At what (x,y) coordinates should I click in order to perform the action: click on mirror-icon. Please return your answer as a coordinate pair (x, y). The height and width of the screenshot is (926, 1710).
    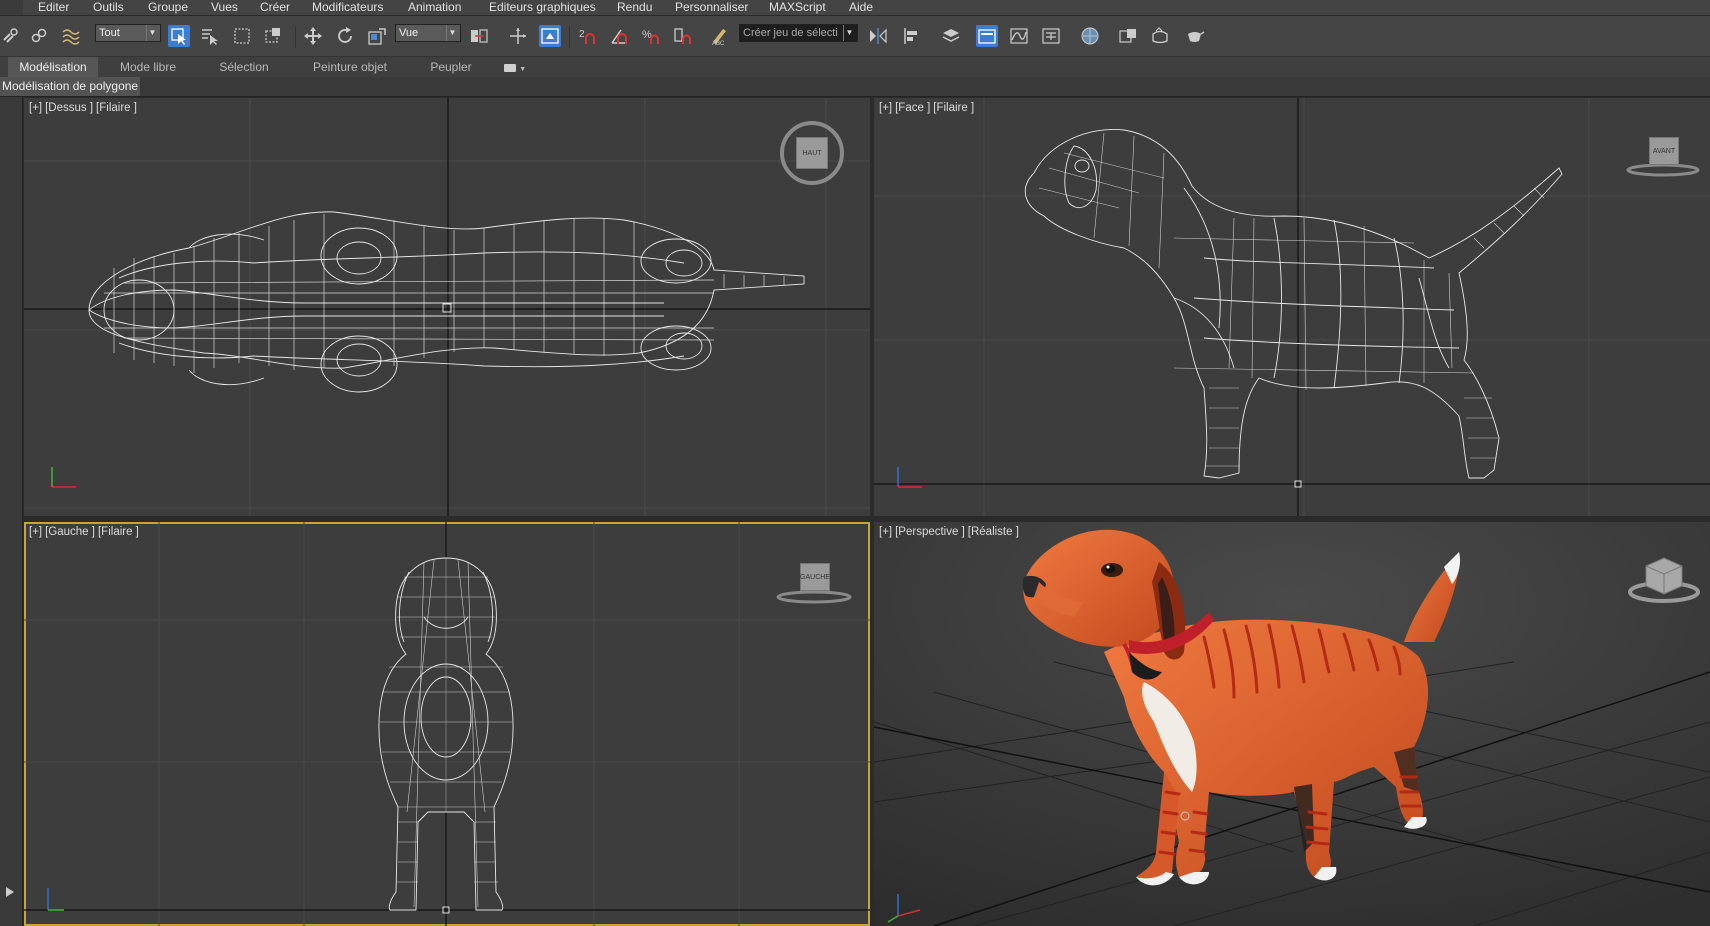
    Looking at the image, I should click on (878, 36).